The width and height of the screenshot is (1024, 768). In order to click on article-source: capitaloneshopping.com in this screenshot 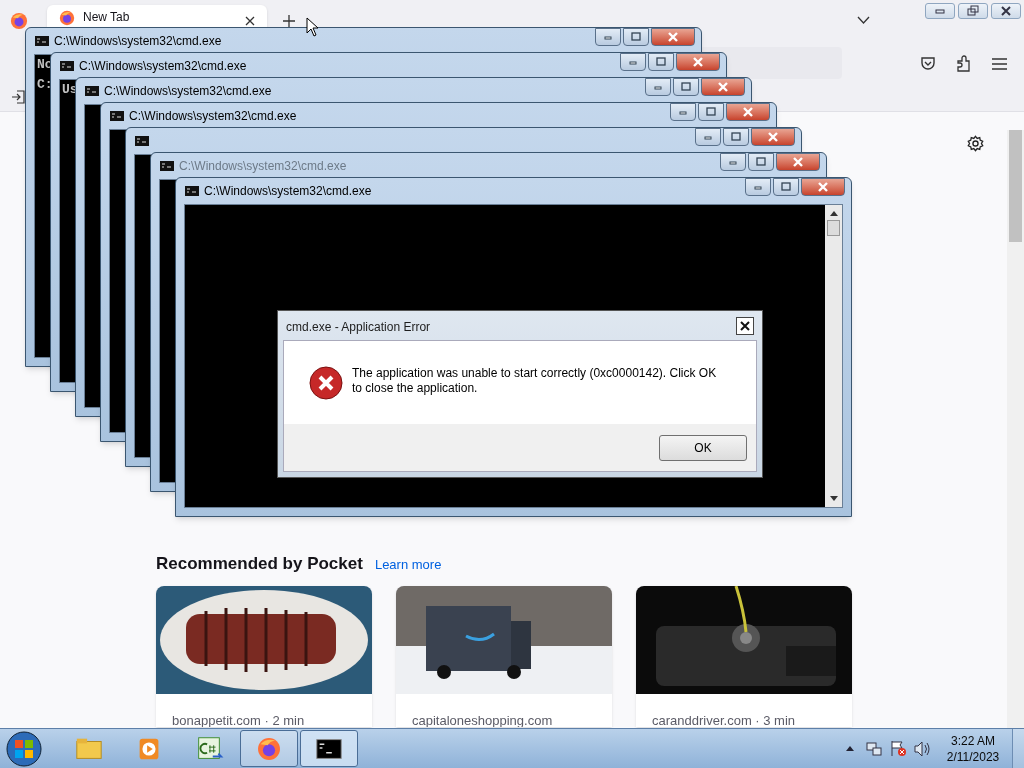, I will do `click(482, 719)`.